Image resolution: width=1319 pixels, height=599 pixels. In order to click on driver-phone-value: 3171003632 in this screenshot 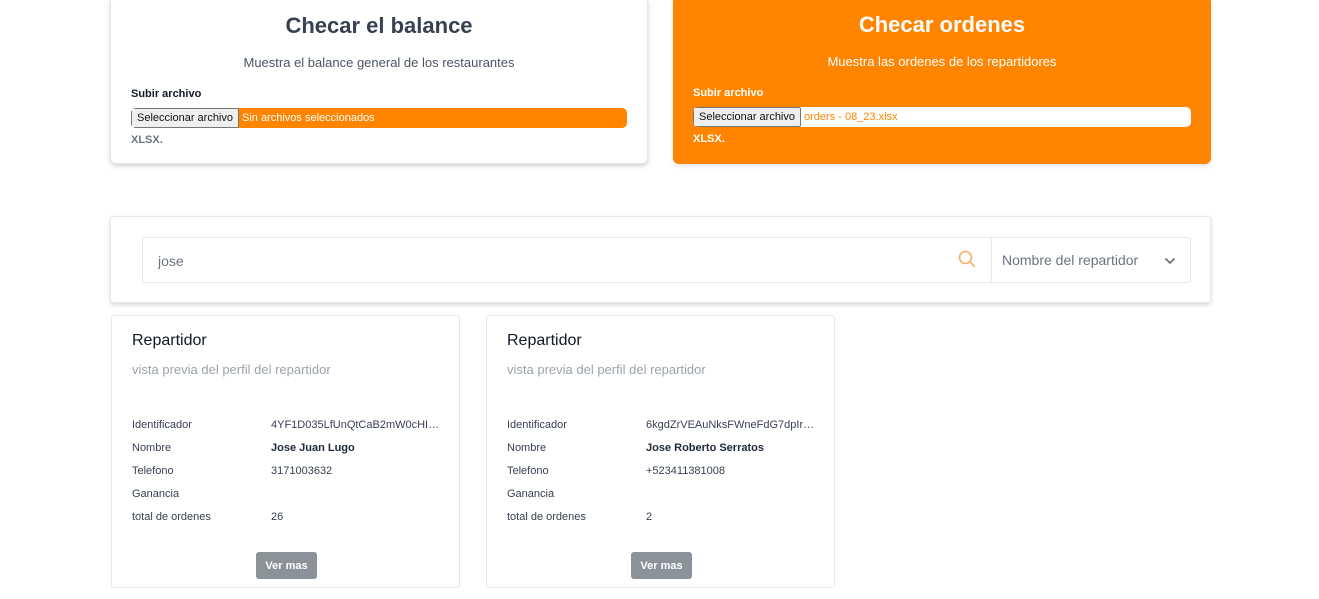, I will do `click(302, 471)`.